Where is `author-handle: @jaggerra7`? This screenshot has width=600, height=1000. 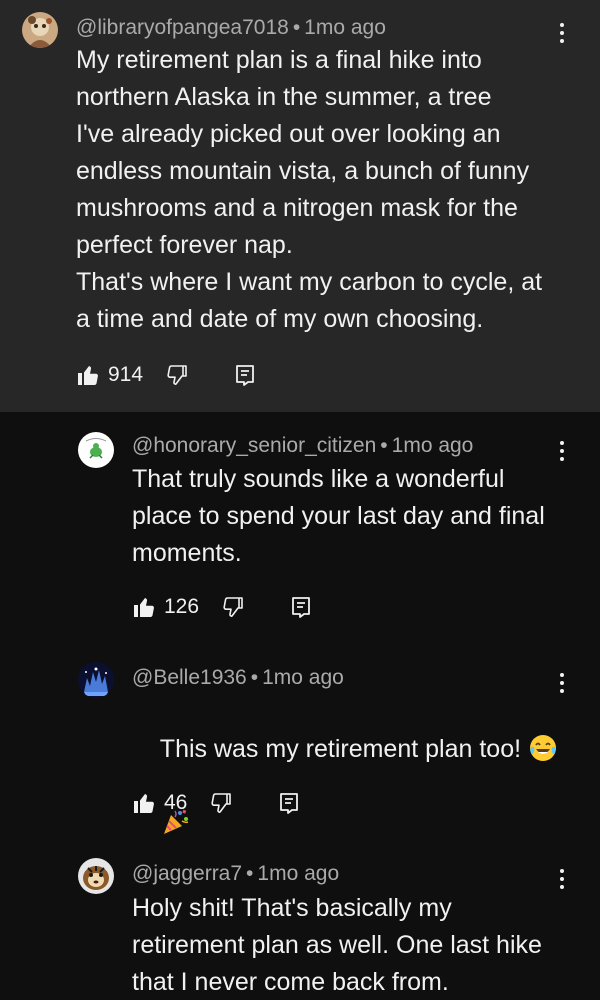
author-handle: @jaggerra7 is located at coordinates (187, 873).